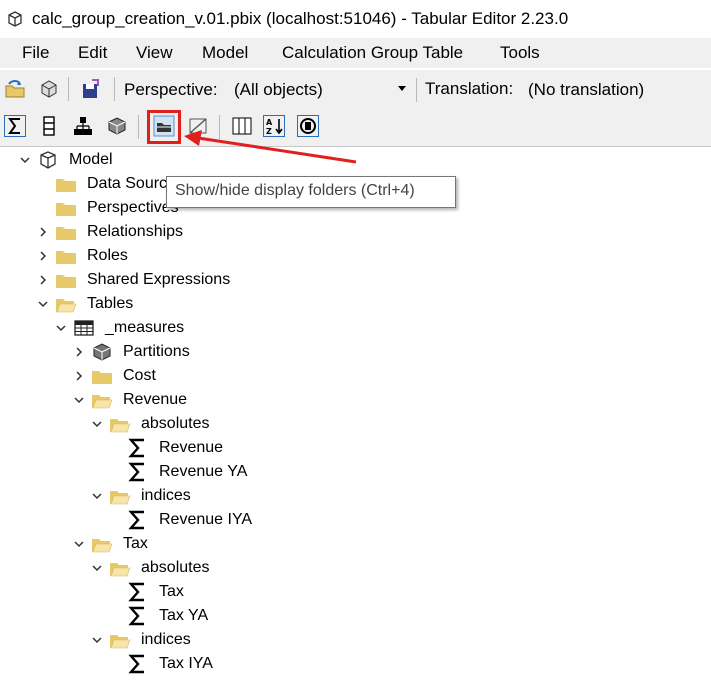 The height and width of the screenshot is (680, 711). Describe the element at coordinates (274, 126) in the screenshot. I see `sort-alphabetically-icon: A Z` at that location.